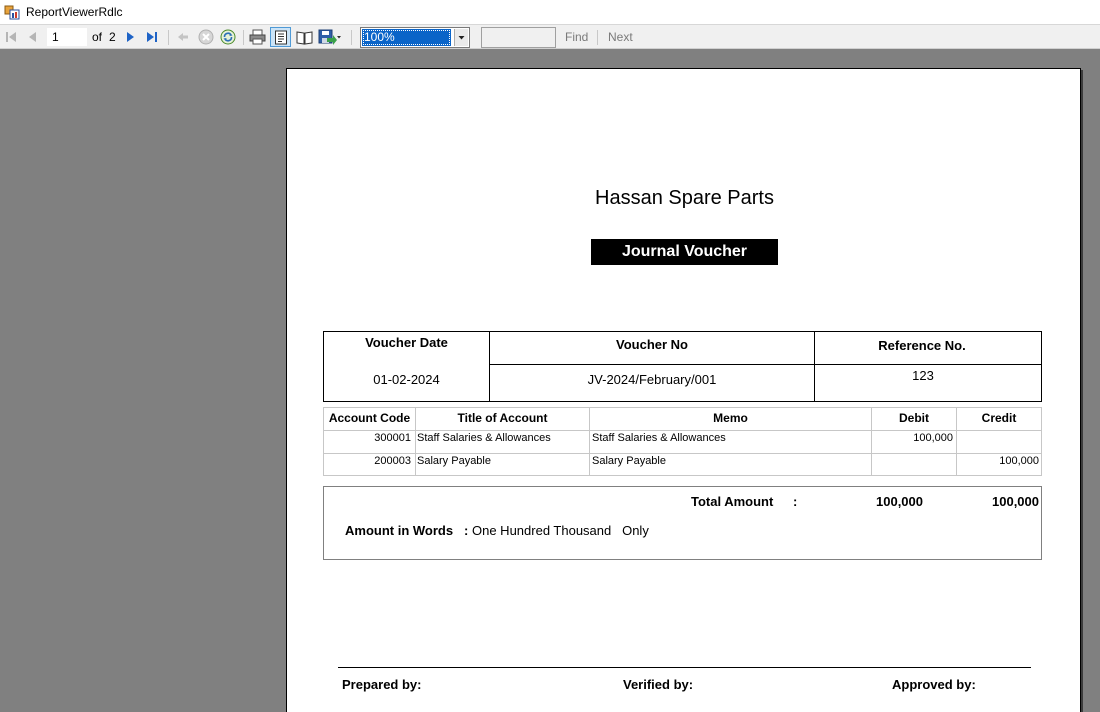 The image size is (1100, 712). What do you see at coordinates (112, 37) in the screenshot?
I see `page-total-label: 2` at bounding box center [112, 37].